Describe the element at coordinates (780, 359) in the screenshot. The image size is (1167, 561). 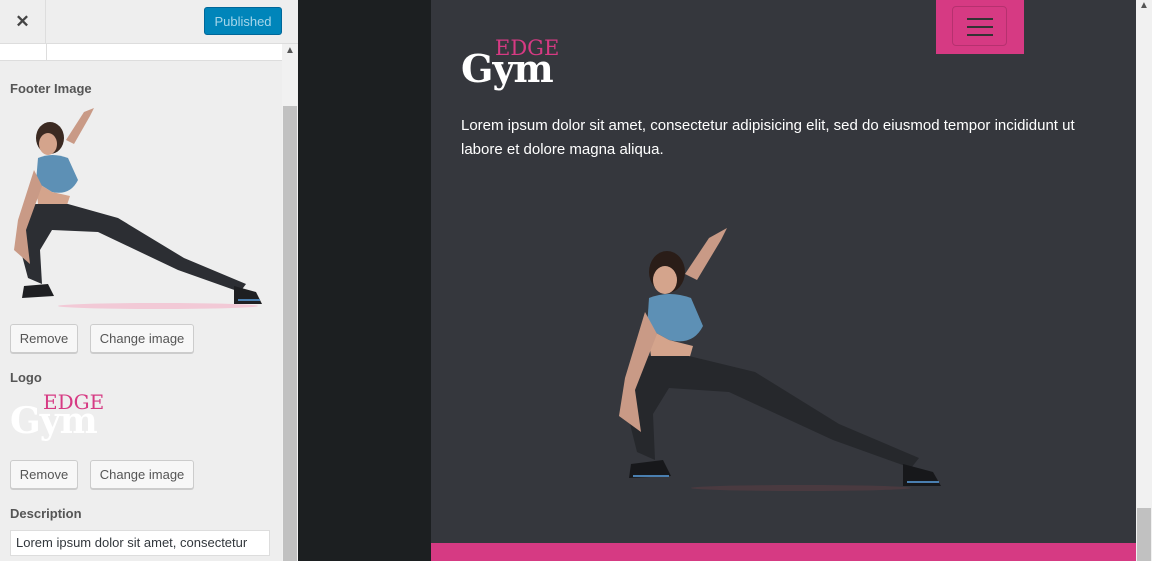
I see `footer-athlete-image` at that location.